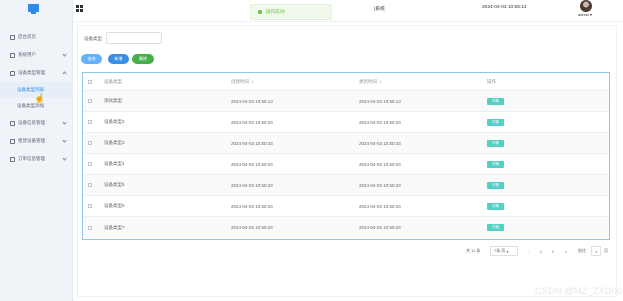 This screenshot has width=623, height=301. Describe the element at coordinates (113, 100) in the screenshot. I see `cell-name: 测试类型` at that location.